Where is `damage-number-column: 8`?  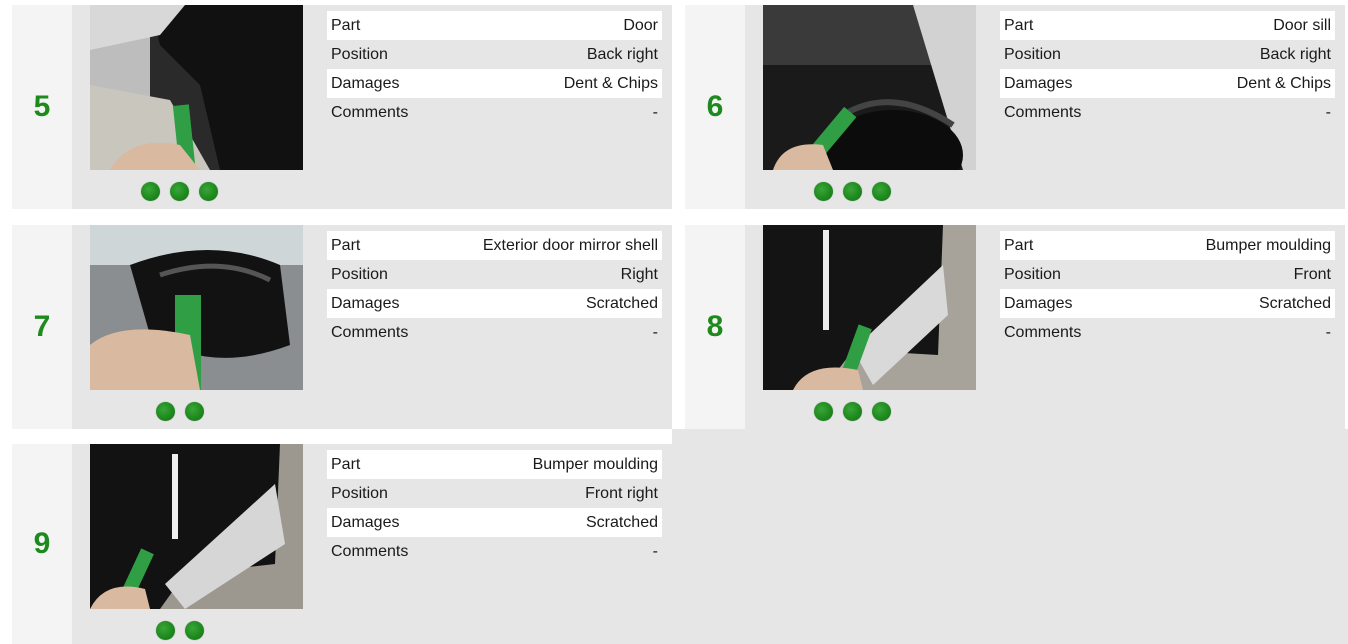 damage-number-column: 8 is located at coordinates (715, 327).